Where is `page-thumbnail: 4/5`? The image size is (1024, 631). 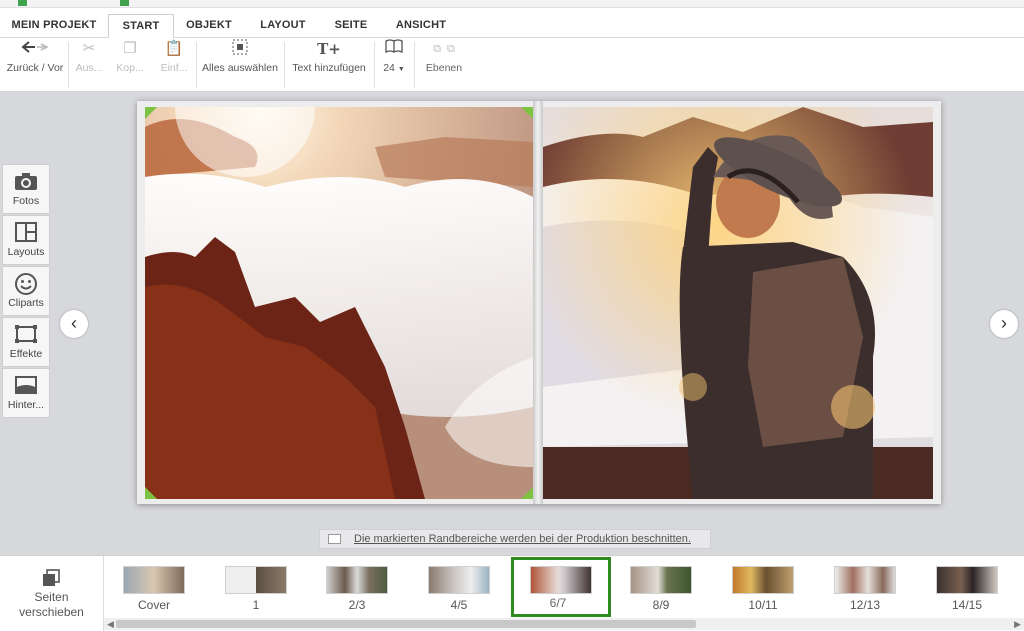
page-thumbnail: 4/5 is located at coordinates (459, 588).